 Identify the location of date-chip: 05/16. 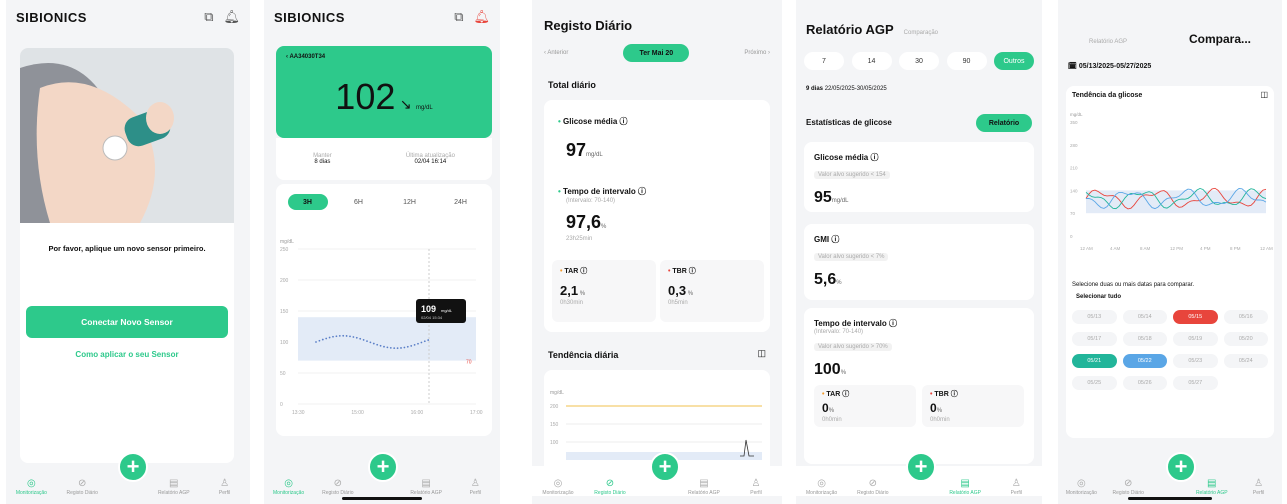
(1245, 317).